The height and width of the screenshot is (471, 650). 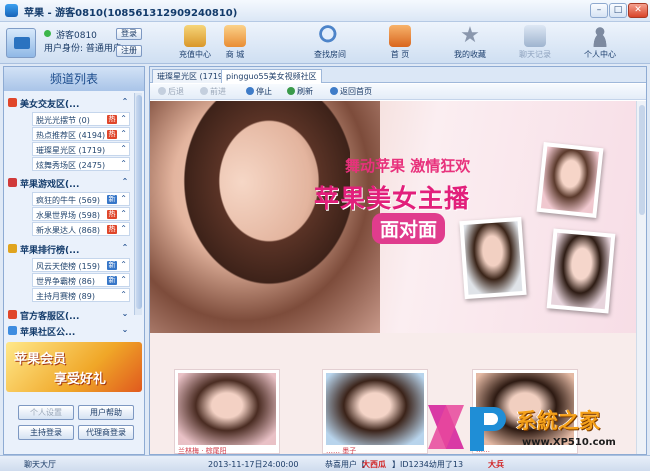 What do you see at coordinates (400, 43) in the screenshot?
I see `tool-home: 首 页` at bounding box center [400, 43].